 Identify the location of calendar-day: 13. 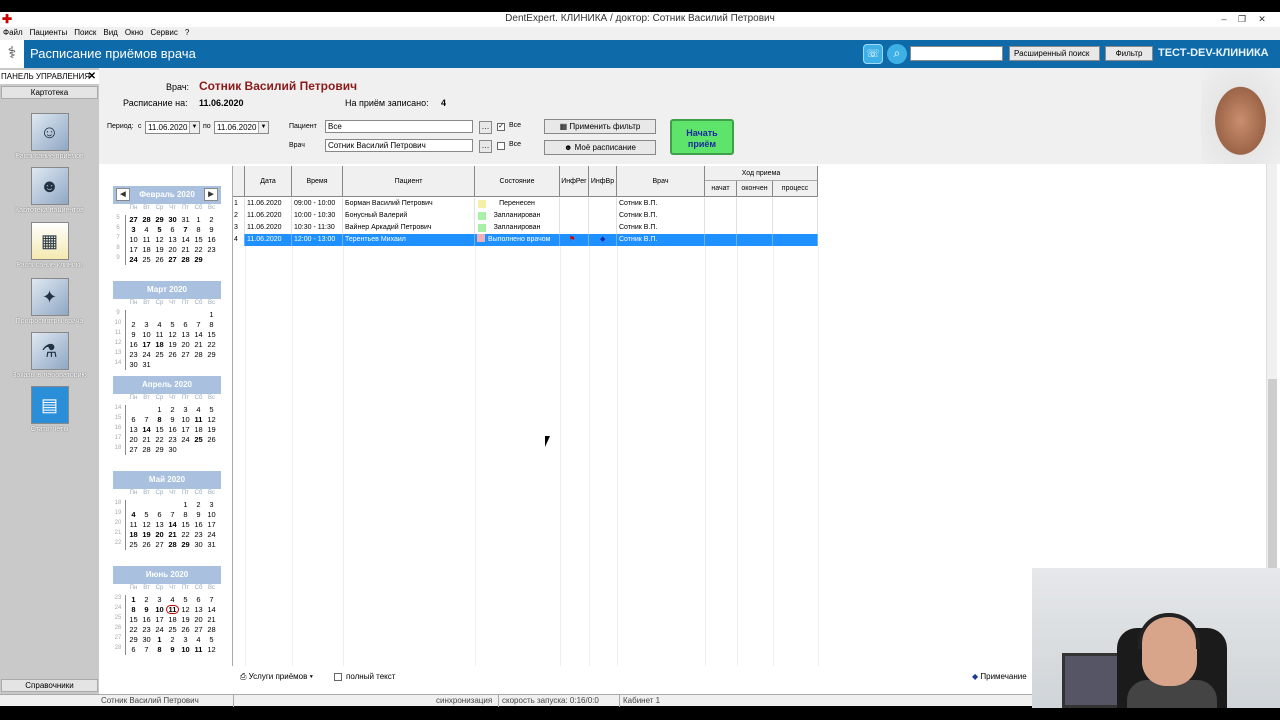
(133, 429).